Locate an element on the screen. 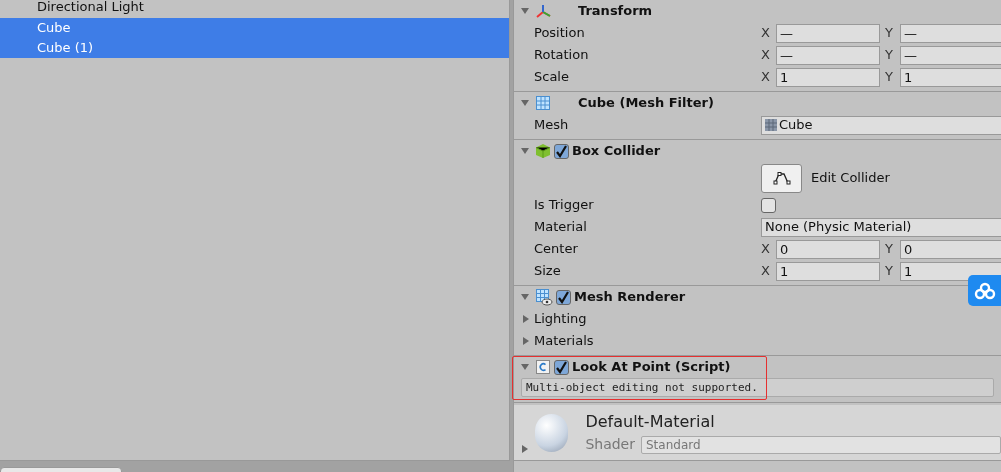 This screenshot has width=1001, height=472. field-value: Cube is located at coordinates (796, 125).